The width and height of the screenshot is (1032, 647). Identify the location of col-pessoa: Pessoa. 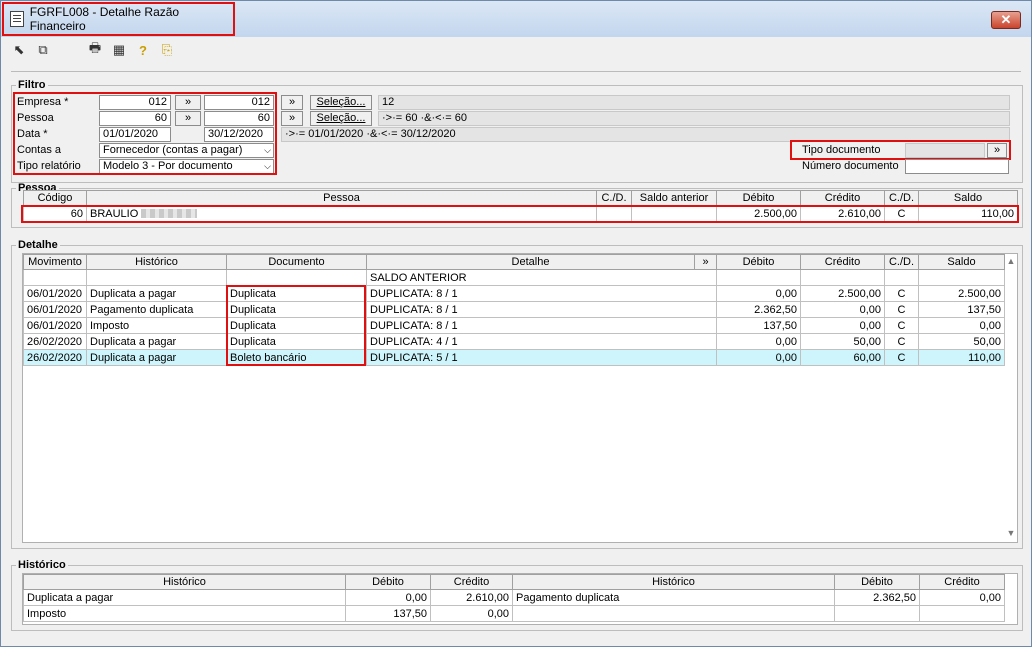
(341, 198).